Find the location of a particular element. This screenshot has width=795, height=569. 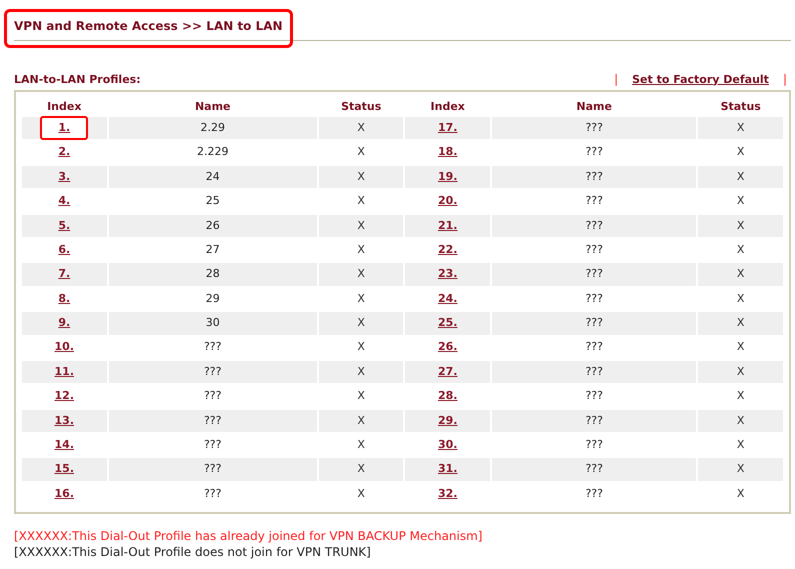

profile-name: 2.229 is located at coordinates (212, 152).